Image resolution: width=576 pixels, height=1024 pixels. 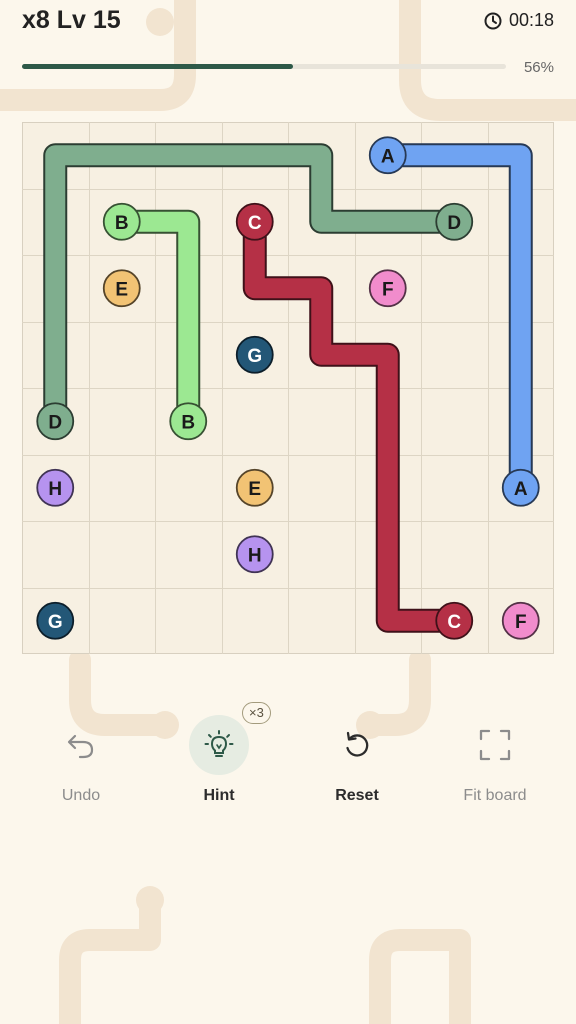 What do you see at coordinates (81, 745) in the screenshot?
I see `undo-icon` at bounding box center [81, 745].